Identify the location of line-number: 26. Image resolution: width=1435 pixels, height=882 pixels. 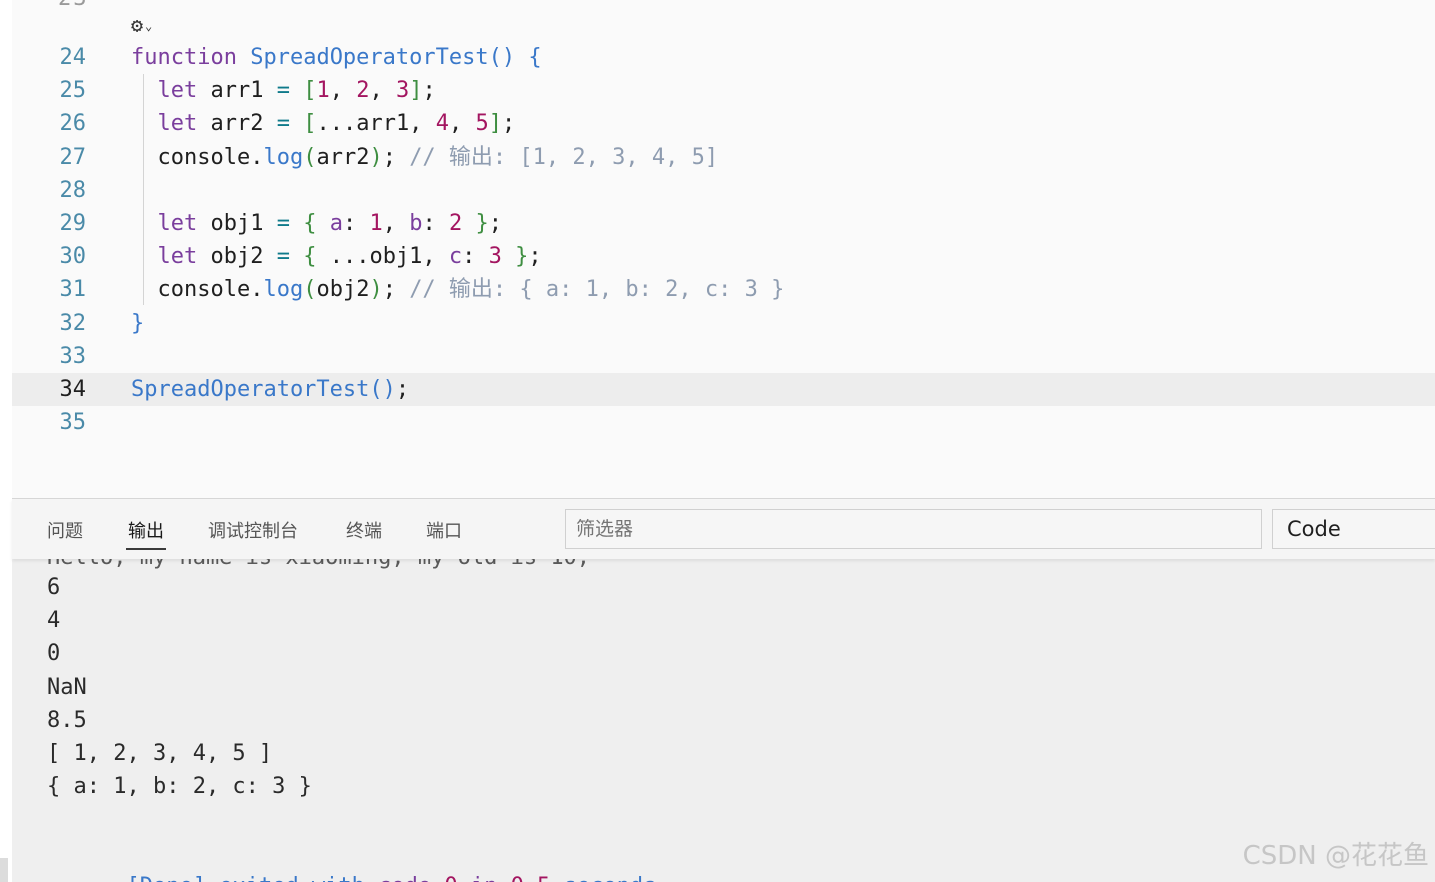
(73, 124).